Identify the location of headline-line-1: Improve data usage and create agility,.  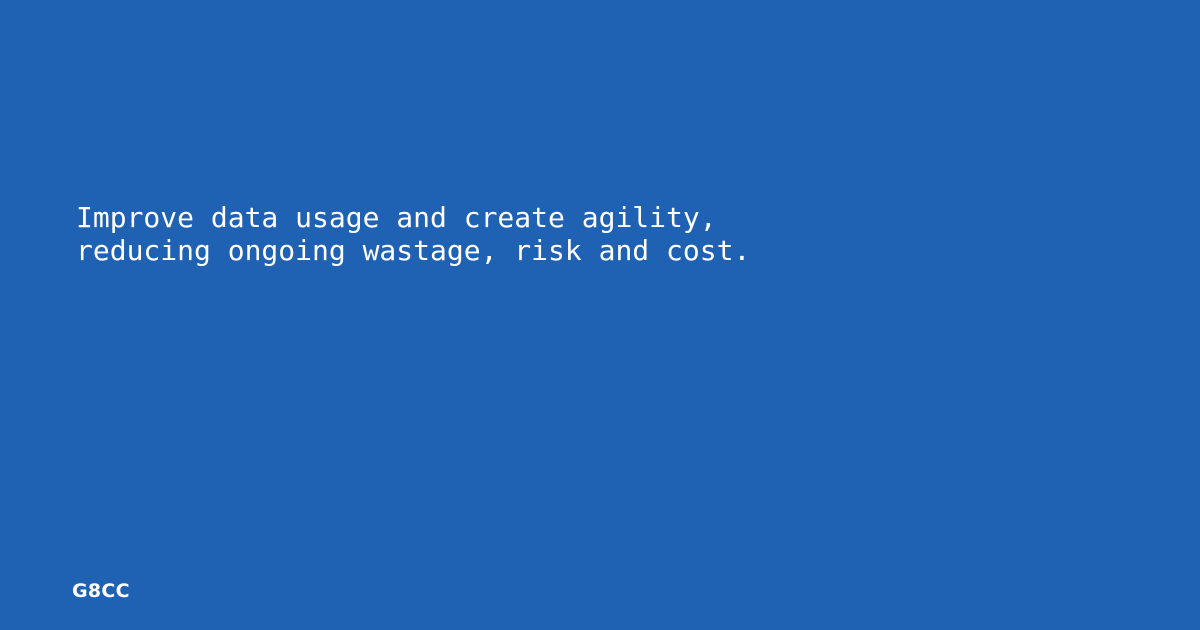
(396, 217).